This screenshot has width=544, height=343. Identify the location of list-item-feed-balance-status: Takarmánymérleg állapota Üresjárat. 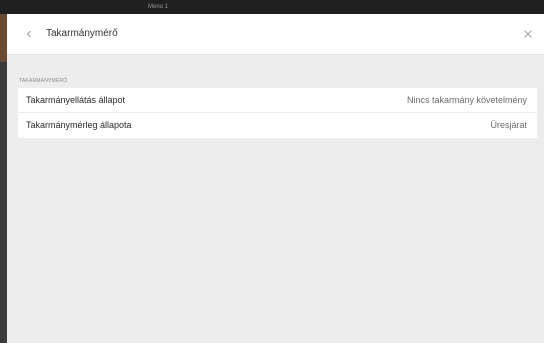
(277, 125).